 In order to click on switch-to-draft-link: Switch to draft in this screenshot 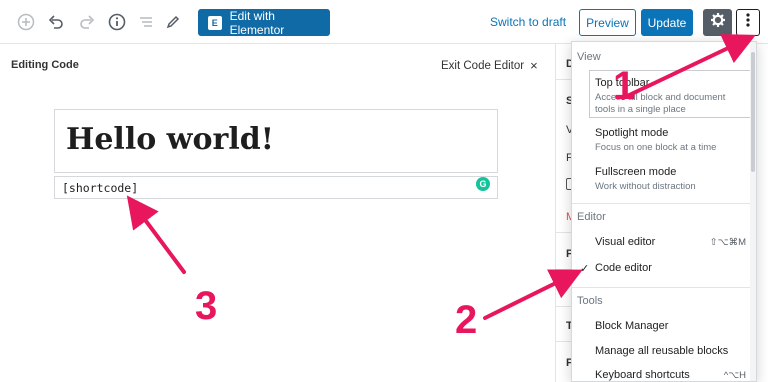, I will do `click(528, 22)`.